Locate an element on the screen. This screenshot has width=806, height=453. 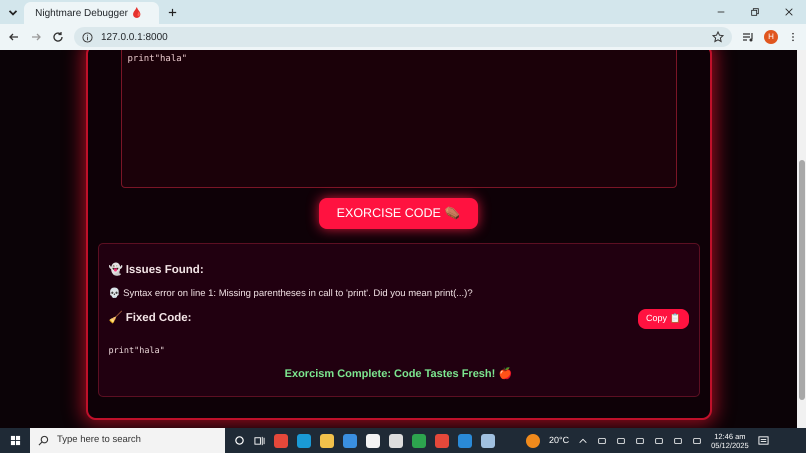
url-text: 127.0.0.1:8000 is located at coordinates (135, 37).